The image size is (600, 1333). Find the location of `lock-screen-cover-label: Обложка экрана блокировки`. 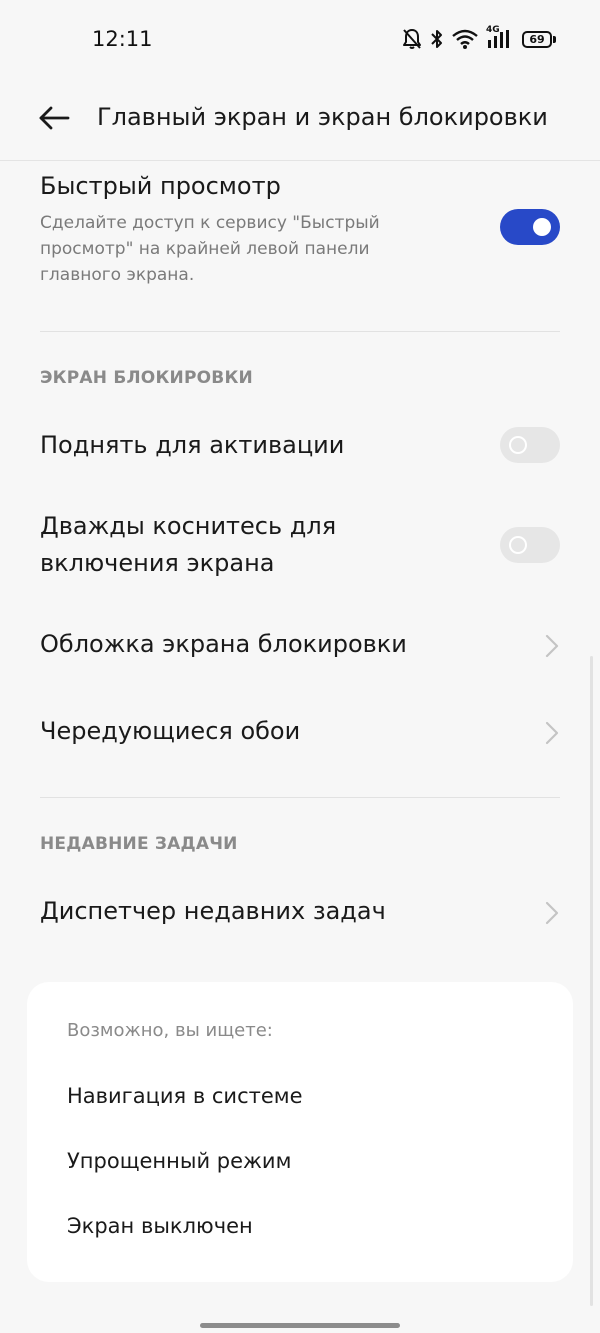

lock-screen-cover-label: Обложка экрана блокировки is located at coordinates (223, 644).